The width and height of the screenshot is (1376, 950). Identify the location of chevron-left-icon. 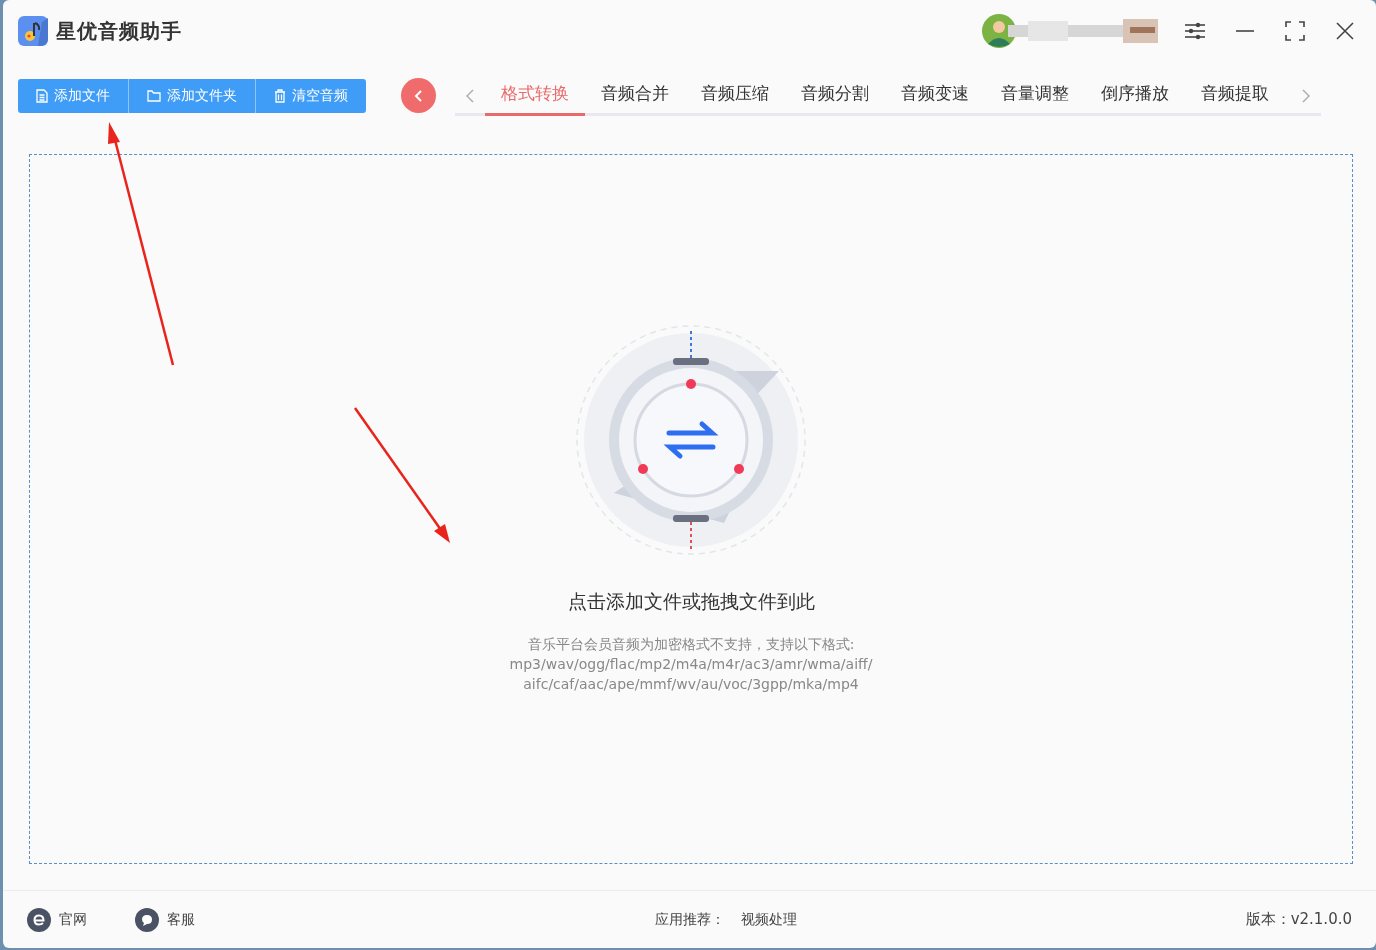
(418, 95).